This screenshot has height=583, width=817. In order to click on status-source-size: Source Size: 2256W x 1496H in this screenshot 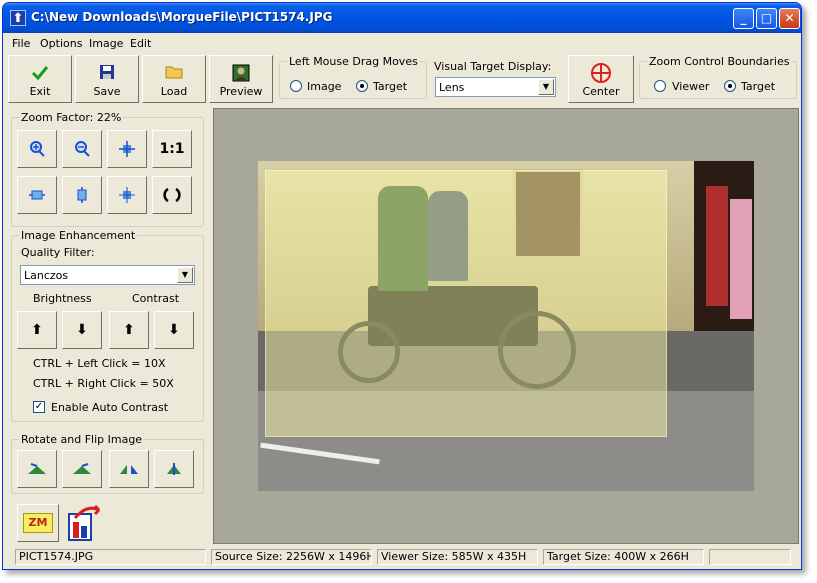, I will do `click(291, 557)`.